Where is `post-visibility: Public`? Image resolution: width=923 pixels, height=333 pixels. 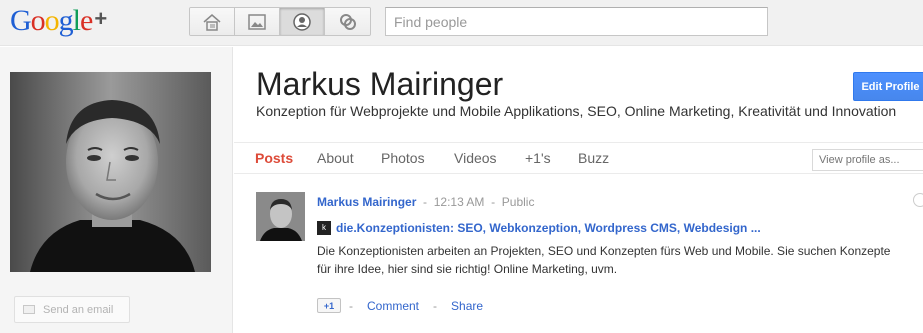
post-visibility: Public is located at coordinates (518, 202).